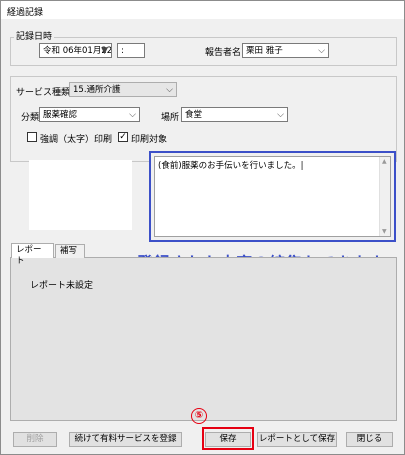  Describe the element at coordinates (62, 286) in the screenshot. I see `report-status: レポート未設定` at that location.